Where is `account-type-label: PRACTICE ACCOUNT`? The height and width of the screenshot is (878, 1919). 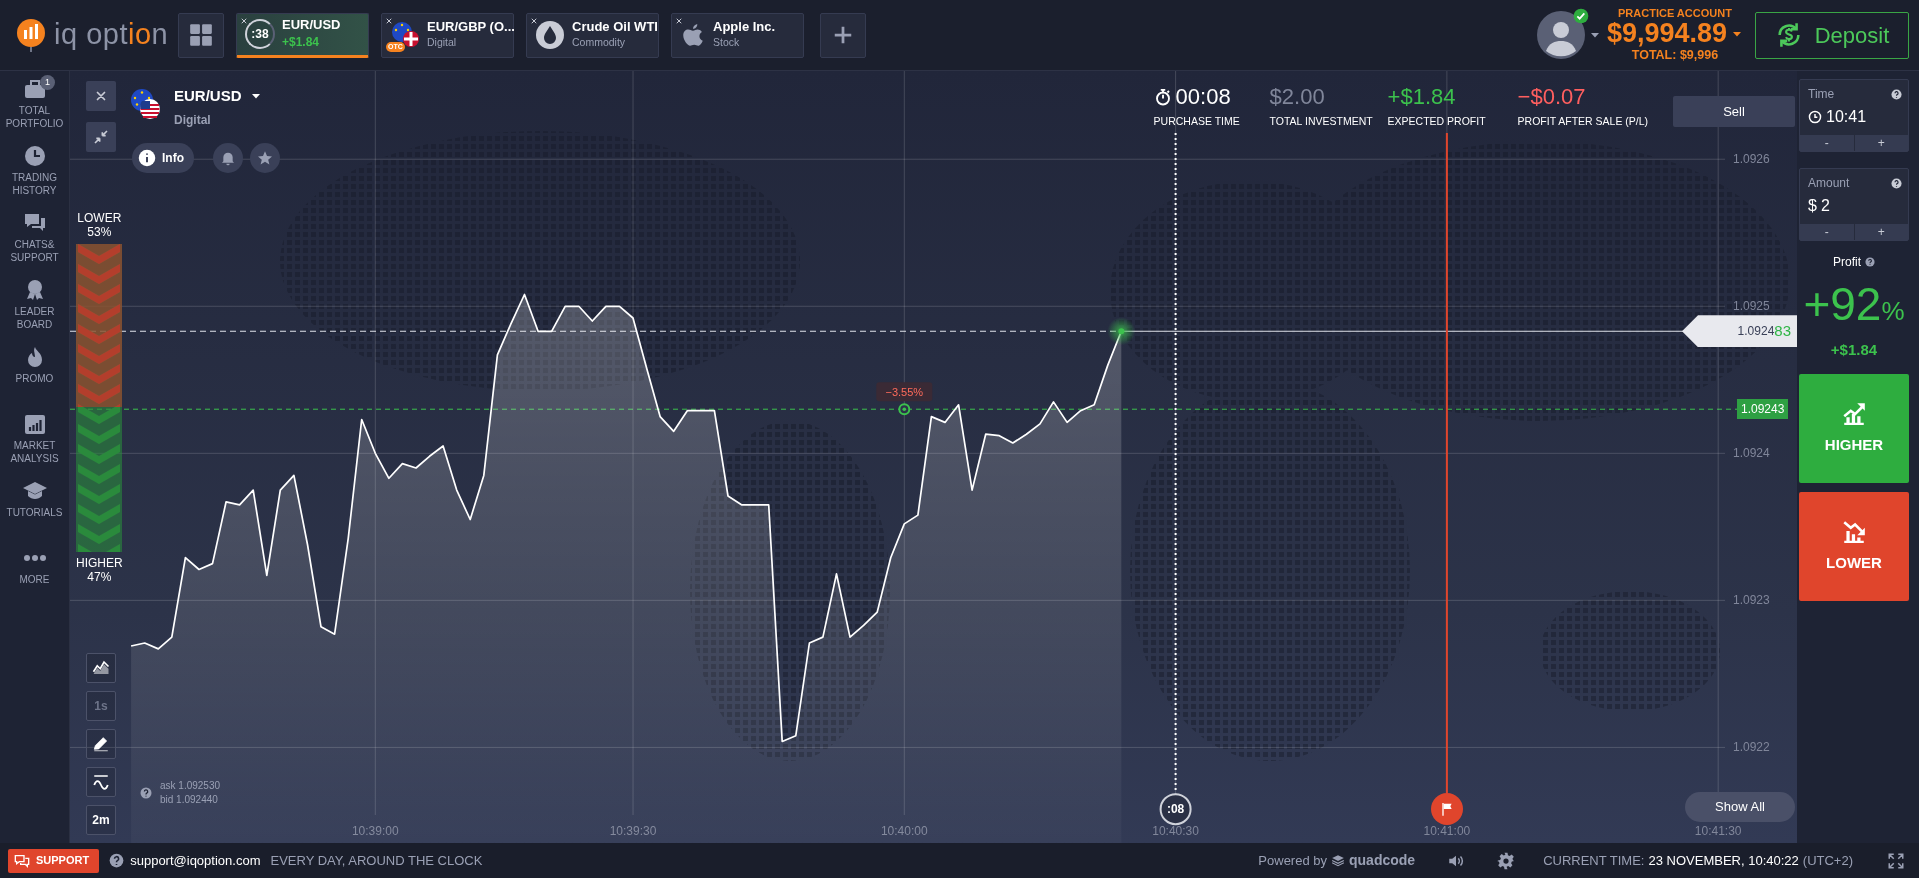
account-type-label: PRACTICE ACCOUNT is located at coordinates (1675, 13).